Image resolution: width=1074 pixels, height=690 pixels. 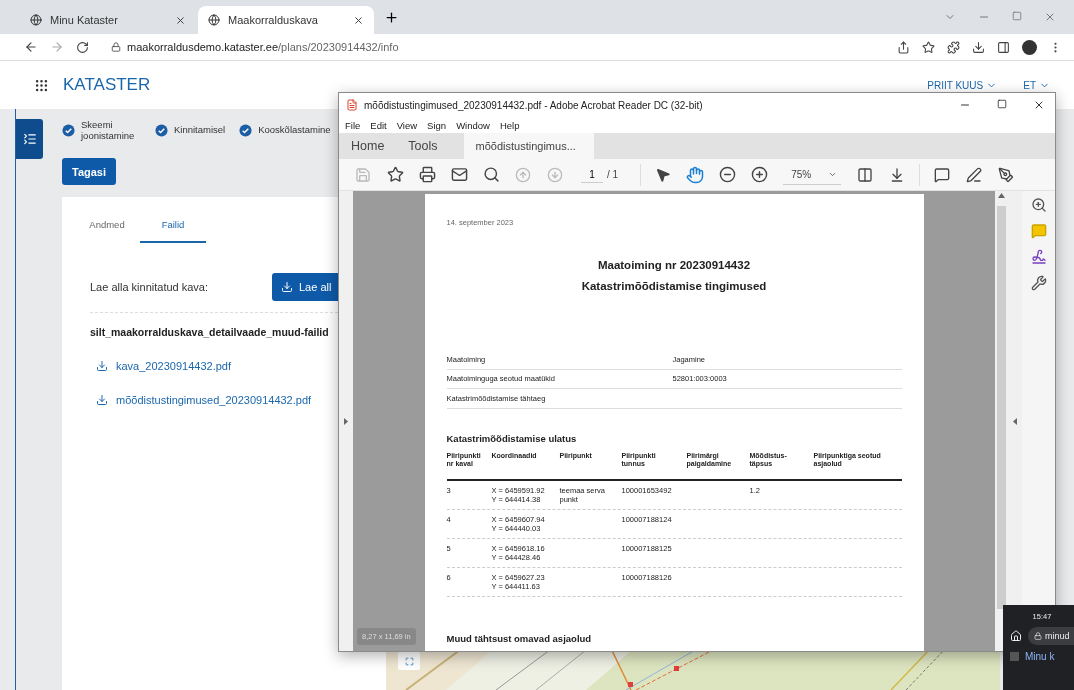 What do you see at coordinates (1006, 174) in the screenshot?
I see `pen-nib-icon` at bounding box center [1006, 174].